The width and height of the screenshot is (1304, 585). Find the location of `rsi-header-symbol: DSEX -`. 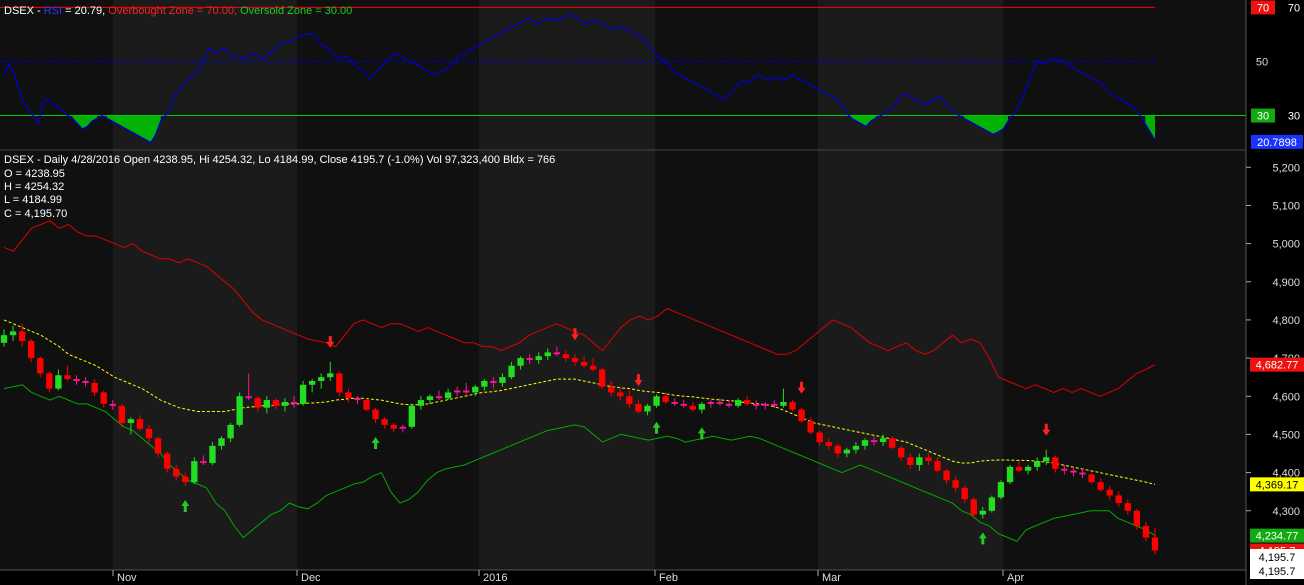

rsi-header-symbol: DSEX - is located at coordinates (24, 11).